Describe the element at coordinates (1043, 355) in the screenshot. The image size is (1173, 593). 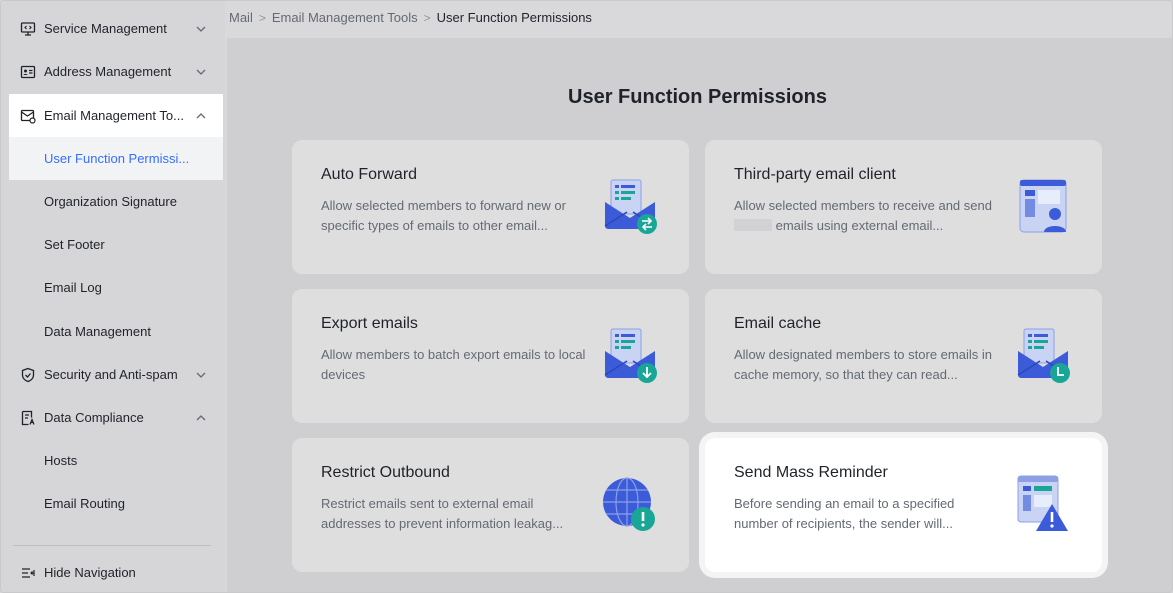
I see `mail-clock-icon` at that location.